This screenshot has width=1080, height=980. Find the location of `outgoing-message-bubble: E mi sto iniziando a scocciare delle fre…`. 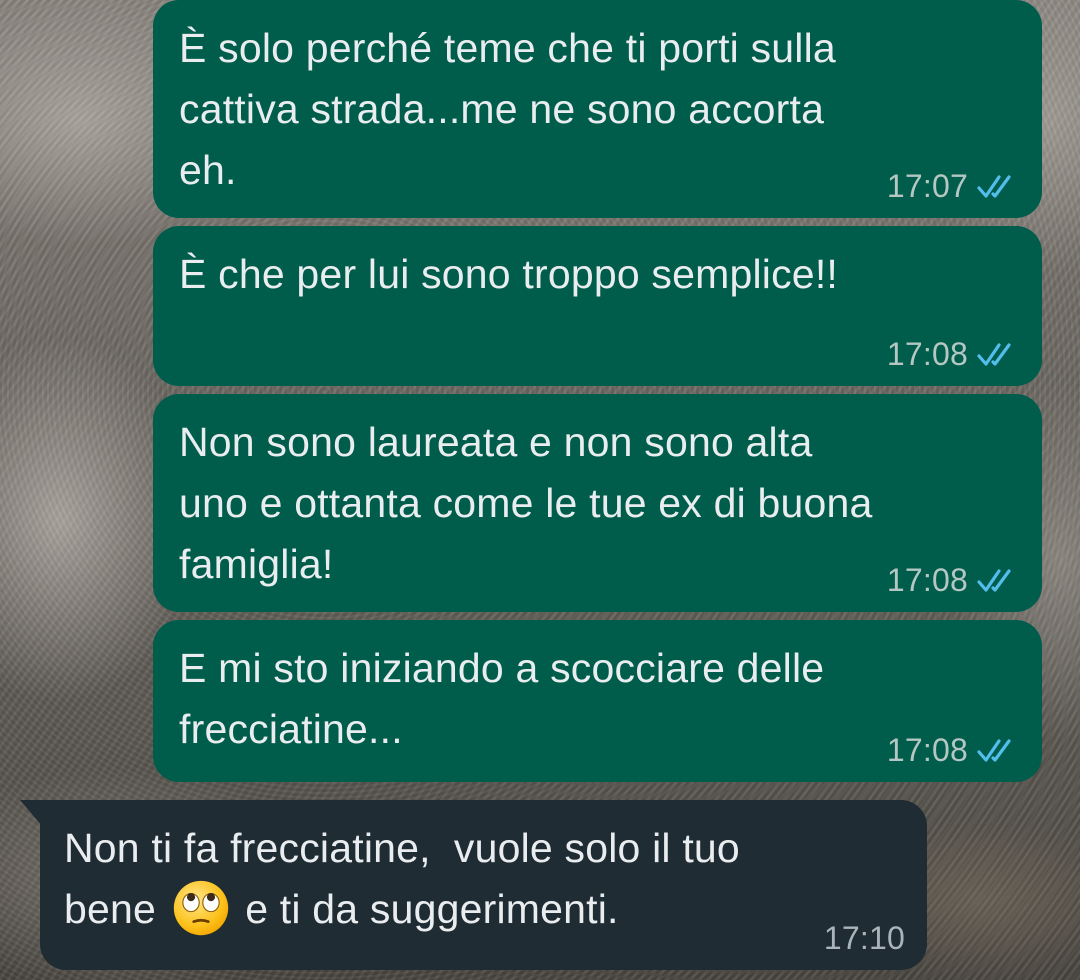

outgoing-message-bubble: E mi sto iniziando a scocciare delle fre… is located at coordinates (597, 701).